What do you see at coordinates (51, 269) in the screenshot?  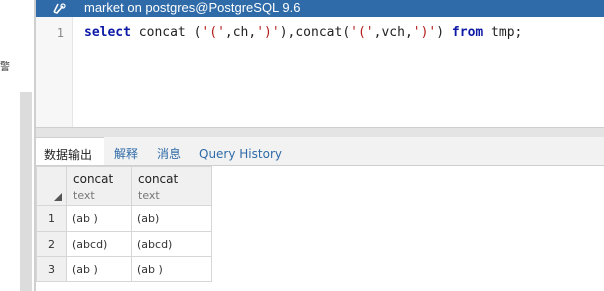 I see `row-number: 3` at bounding box center [51, 269].